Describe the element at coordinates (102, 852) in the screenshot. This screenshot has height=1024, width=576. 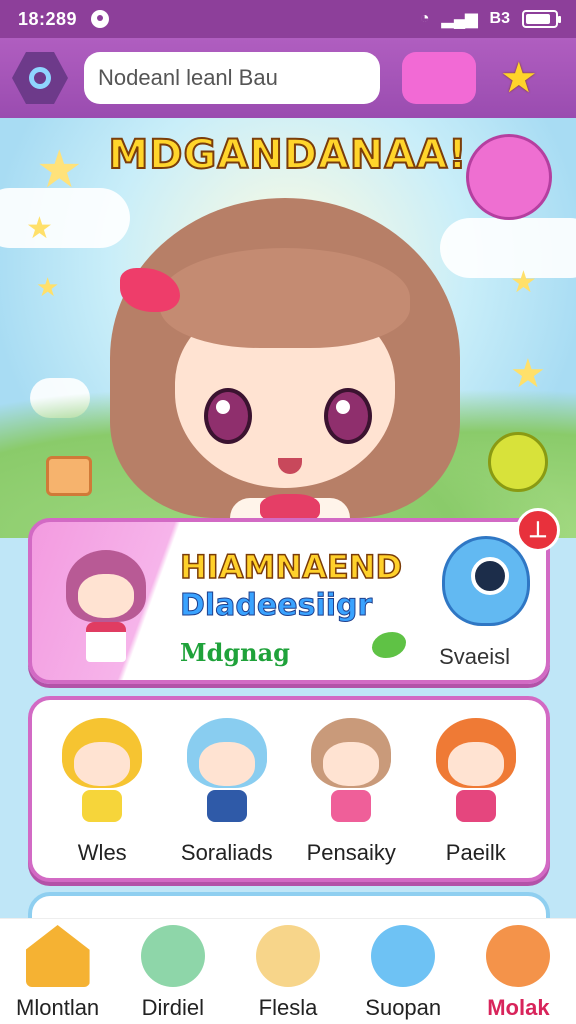
I see `character-label: Wles` at that location.